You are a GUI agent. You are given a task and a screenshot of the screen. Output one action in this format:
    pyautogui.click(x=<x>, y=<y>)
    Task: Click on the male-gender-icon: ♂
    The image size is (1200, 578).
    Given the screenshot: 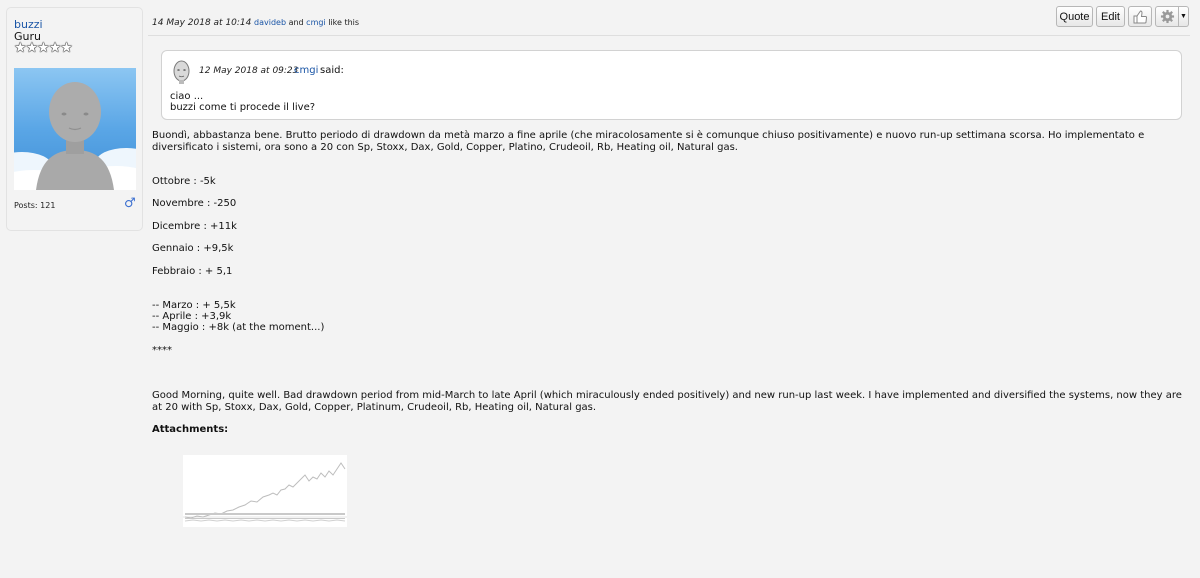 What is the action you would take?
    pyautogui.click(x=130, y=203)
    